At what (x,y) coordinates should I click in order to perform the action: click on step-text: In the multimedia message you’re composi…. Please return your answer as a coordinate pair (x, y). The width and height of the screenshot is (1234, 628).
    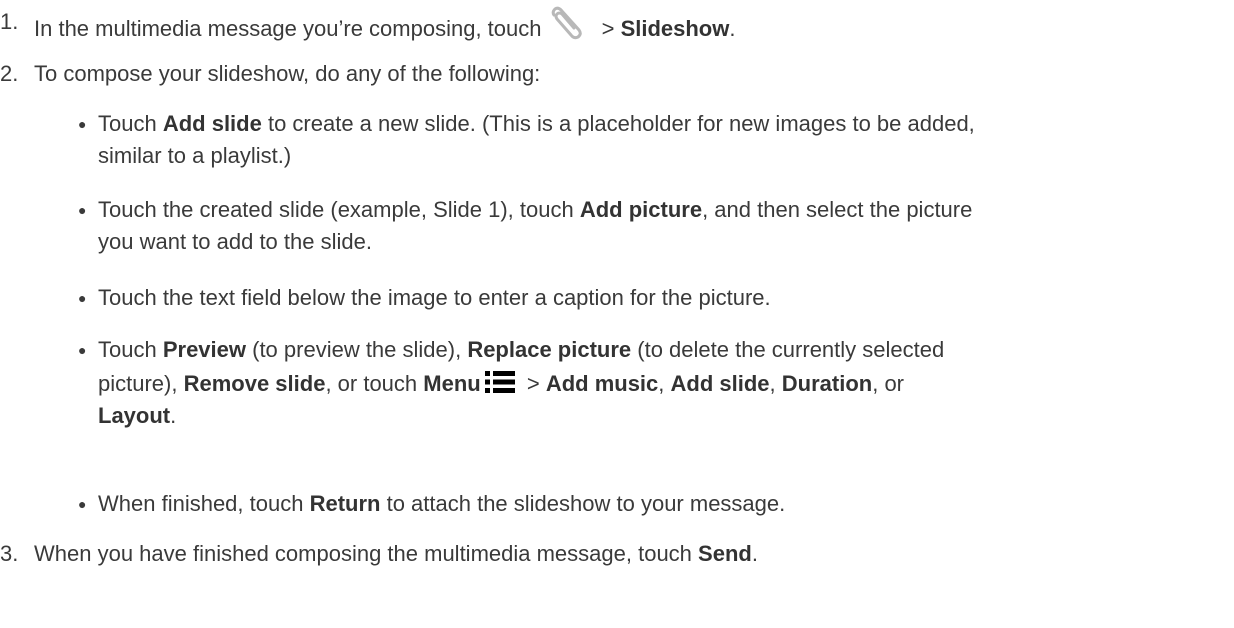
    Looking at the image, I should click on (384, 25).